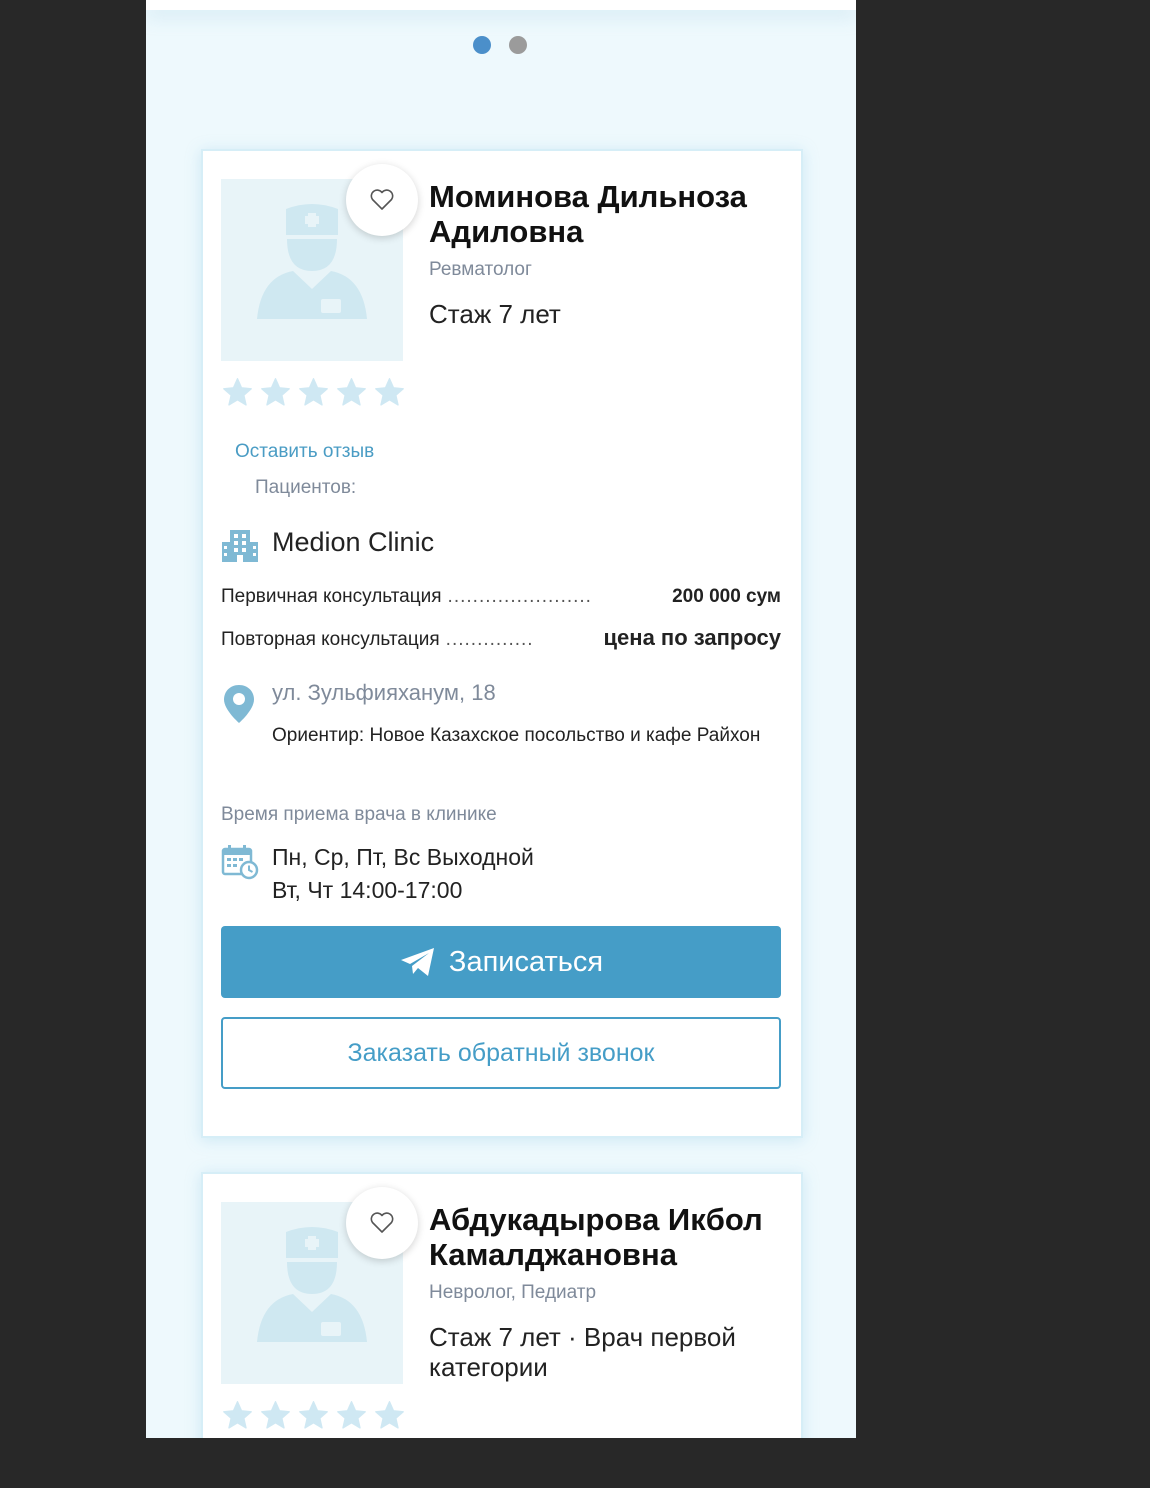  I want to click on price-value: 200 000 сум, so click(726, 596).